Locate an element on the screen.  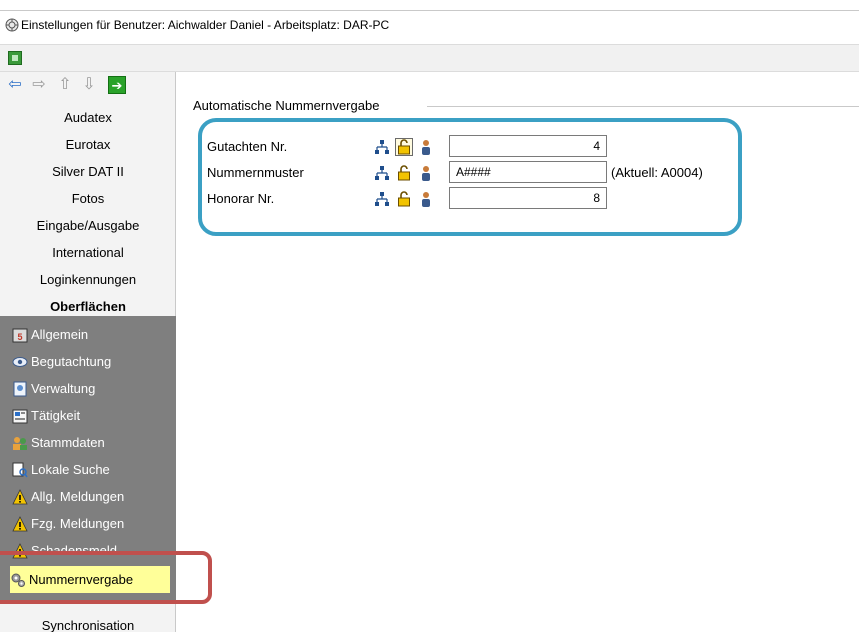
nav-item-taetigkeit: Tätigkeit is located at coordinates (94, 415).